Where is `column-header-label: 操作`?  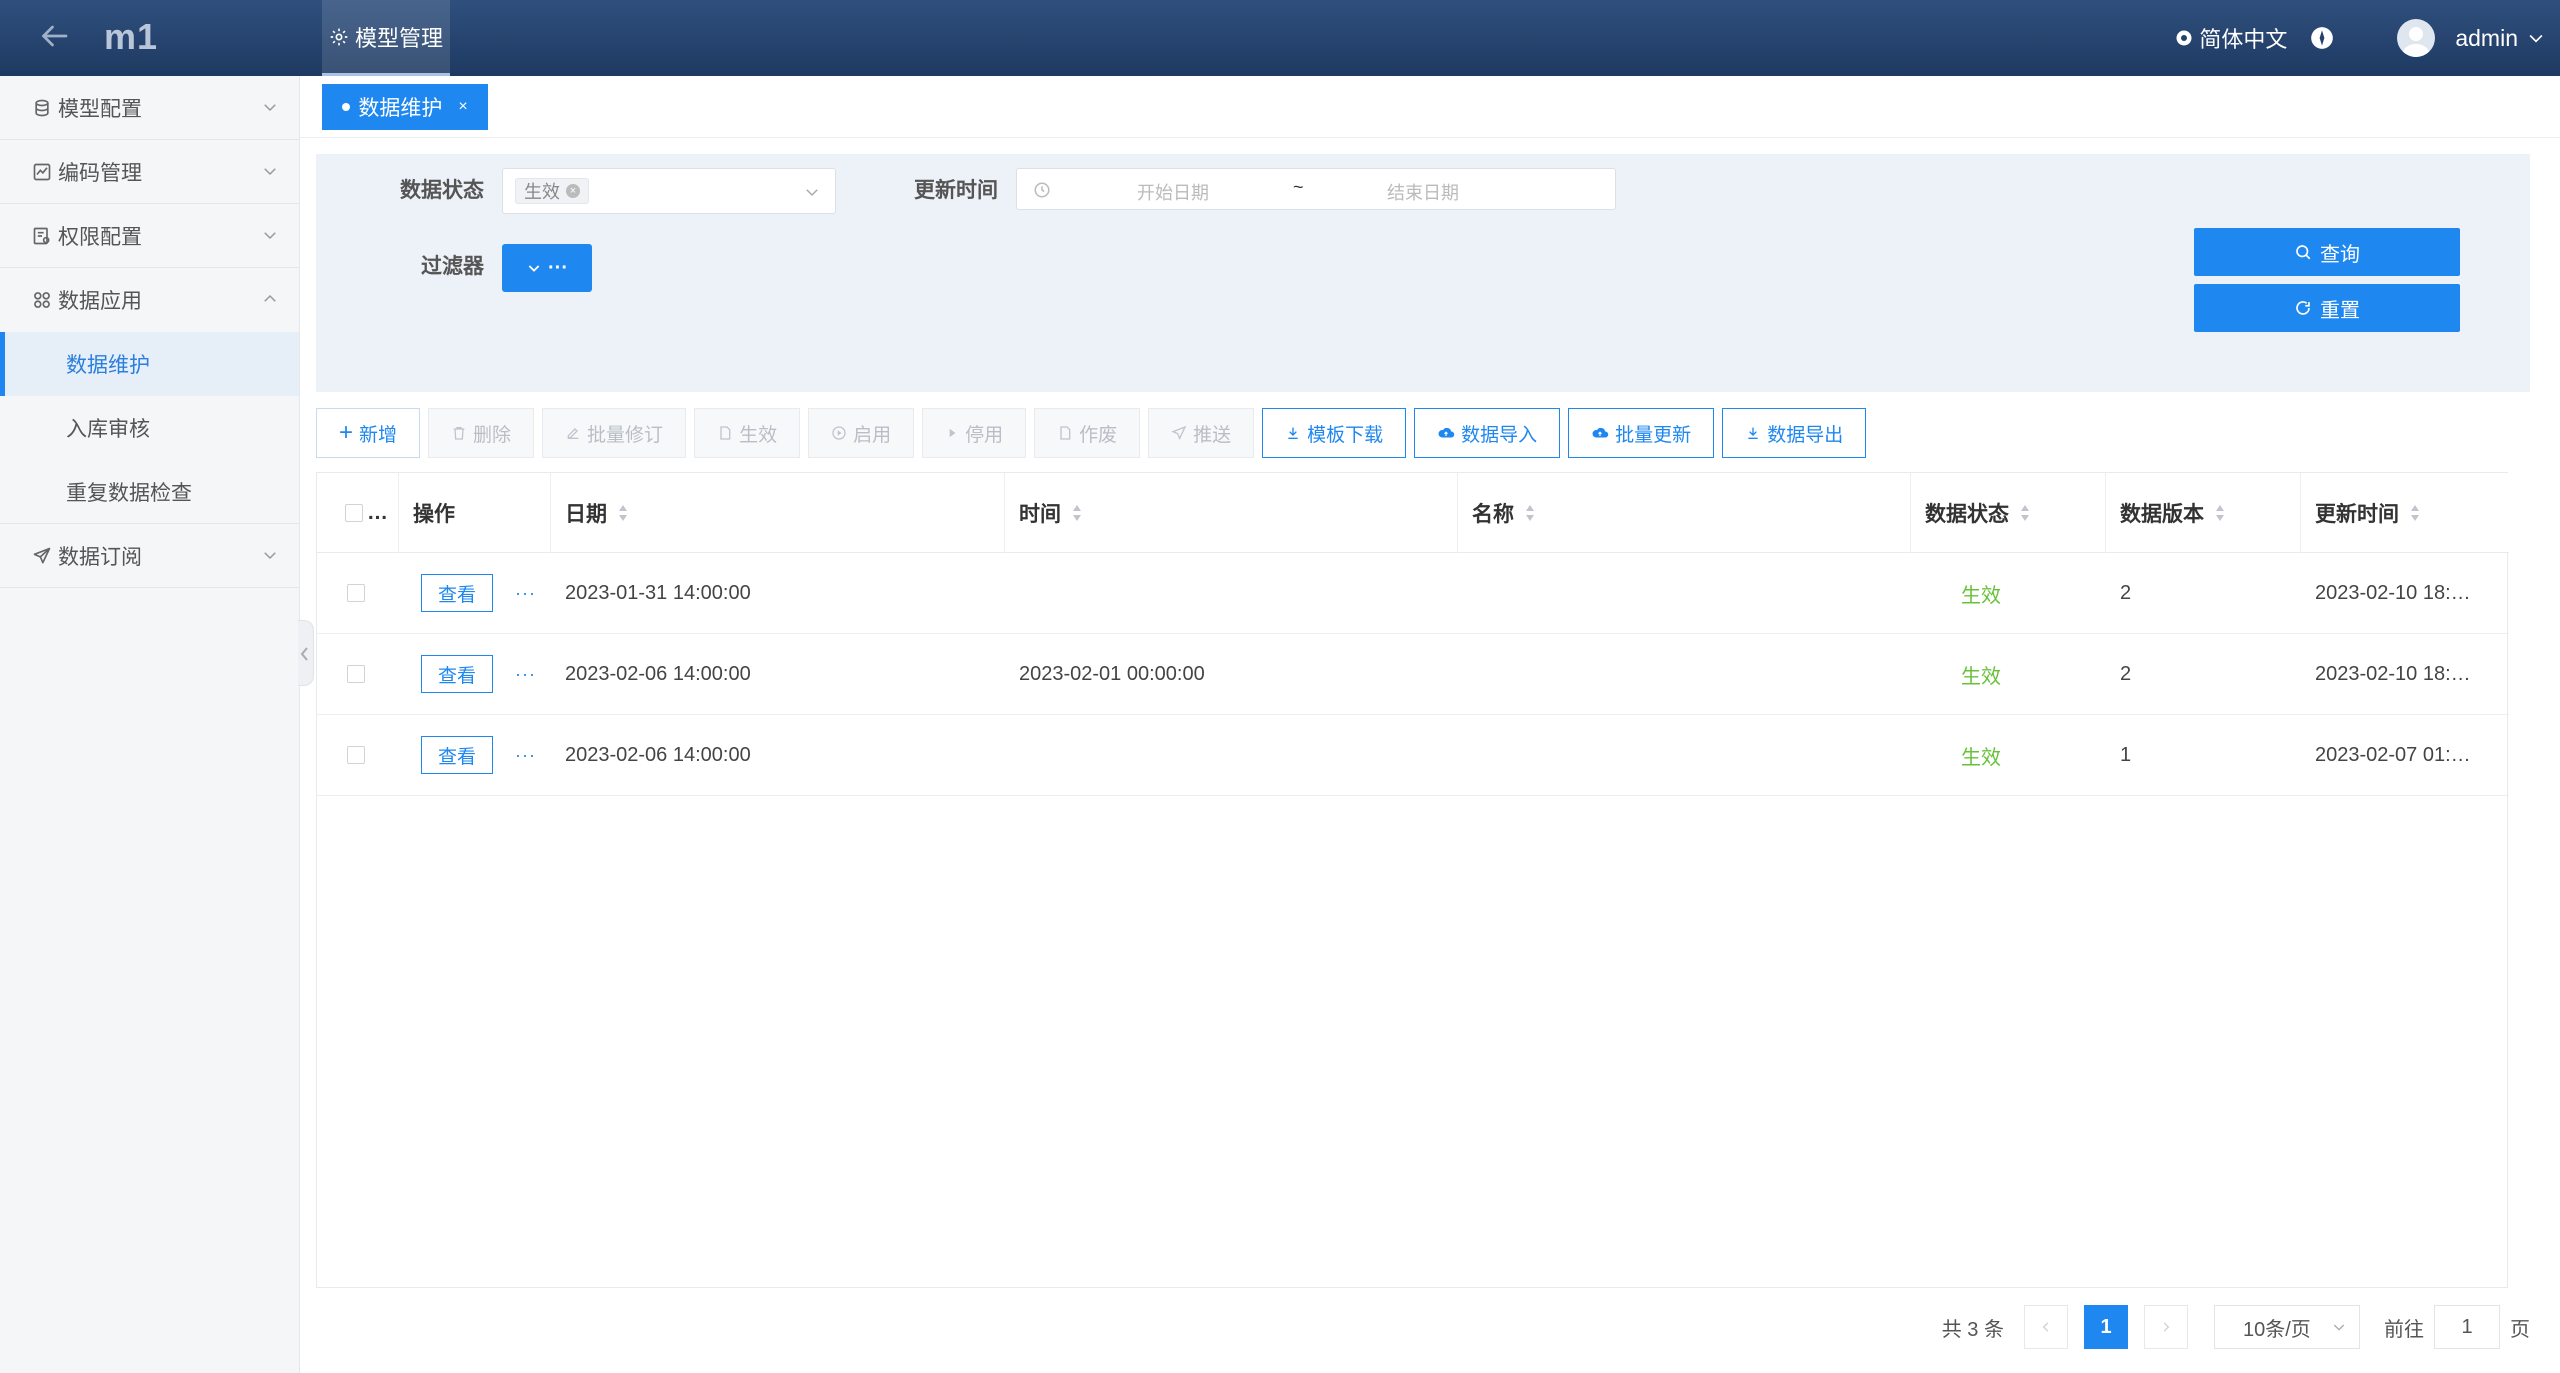 column-header-label: 操作 is located at coordinates (434, 514).